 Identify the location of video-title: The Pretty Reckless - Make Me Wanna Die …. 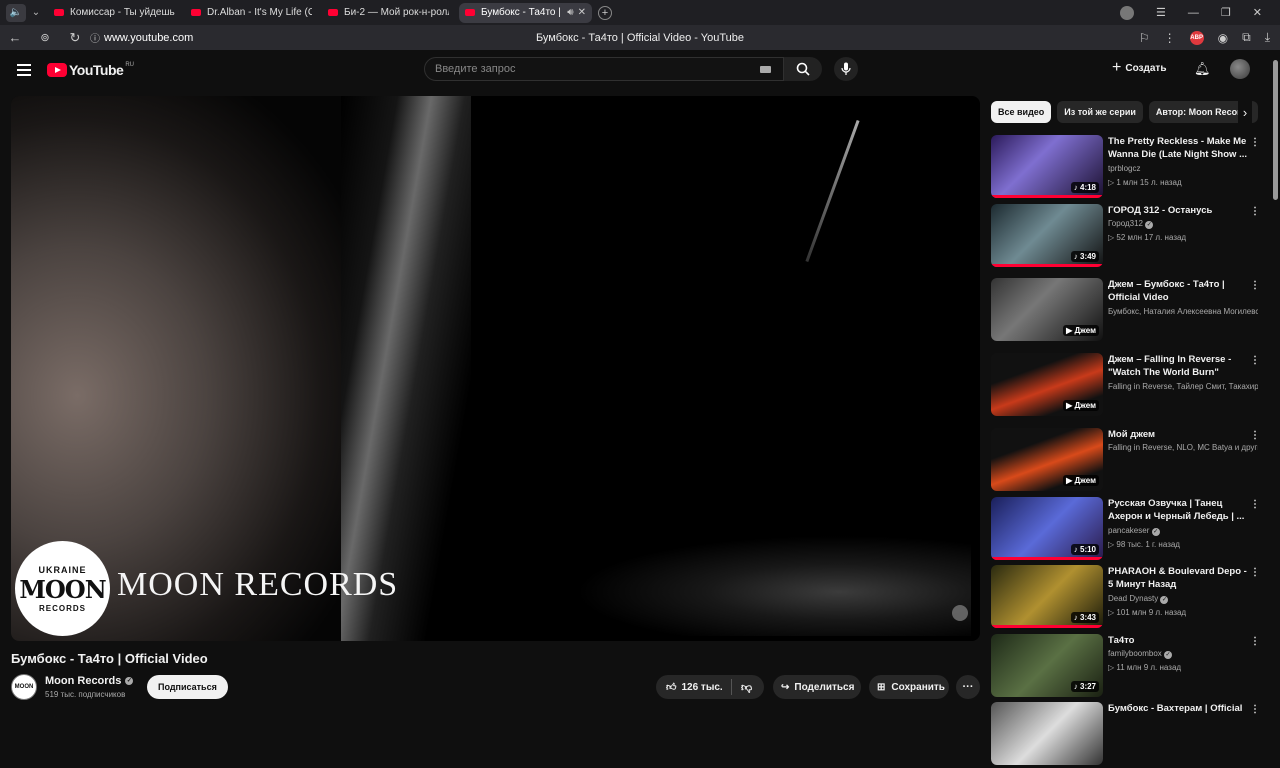
(1178, 148).